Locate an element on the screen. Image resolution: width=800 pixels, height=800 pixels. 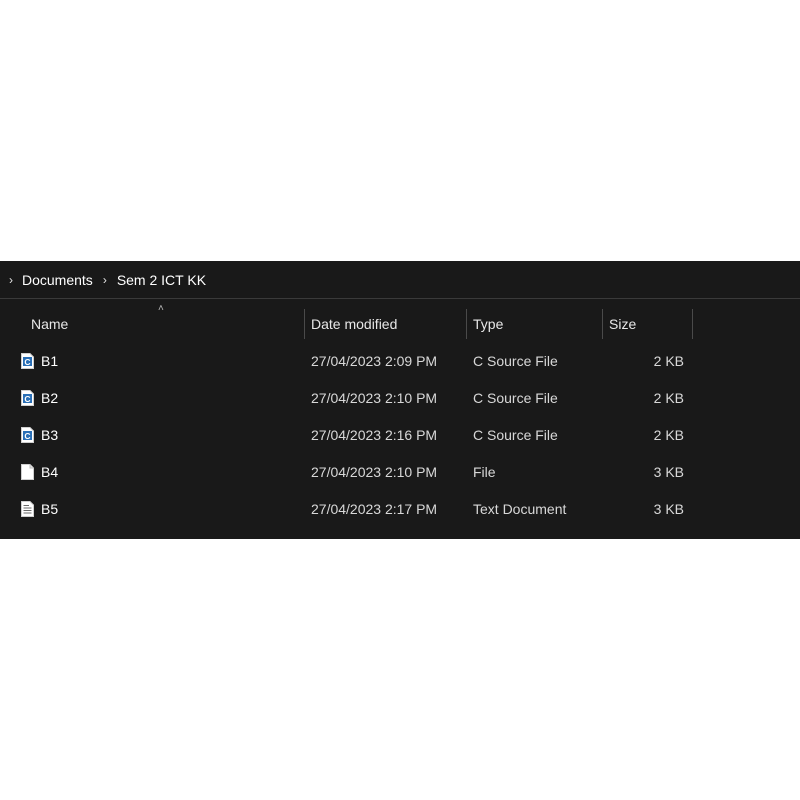
breadcrumb-item-sem-2-ict-kk: Sem 2 ICT KK is located at coordinates (161, 280).